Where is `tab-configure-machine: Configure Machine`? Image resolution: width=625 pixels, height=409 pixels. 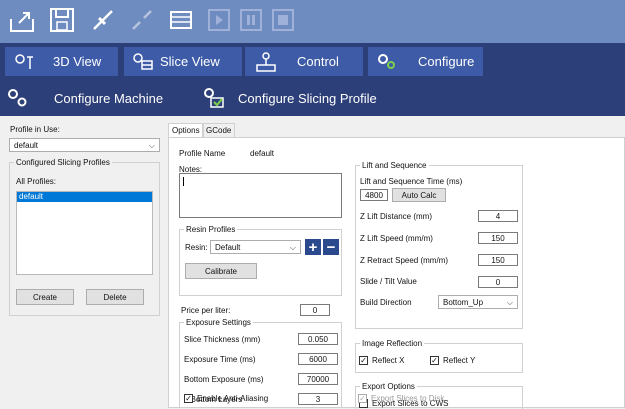
tab-configure-machine: Configure Machine is located at coordinates (91, 98).